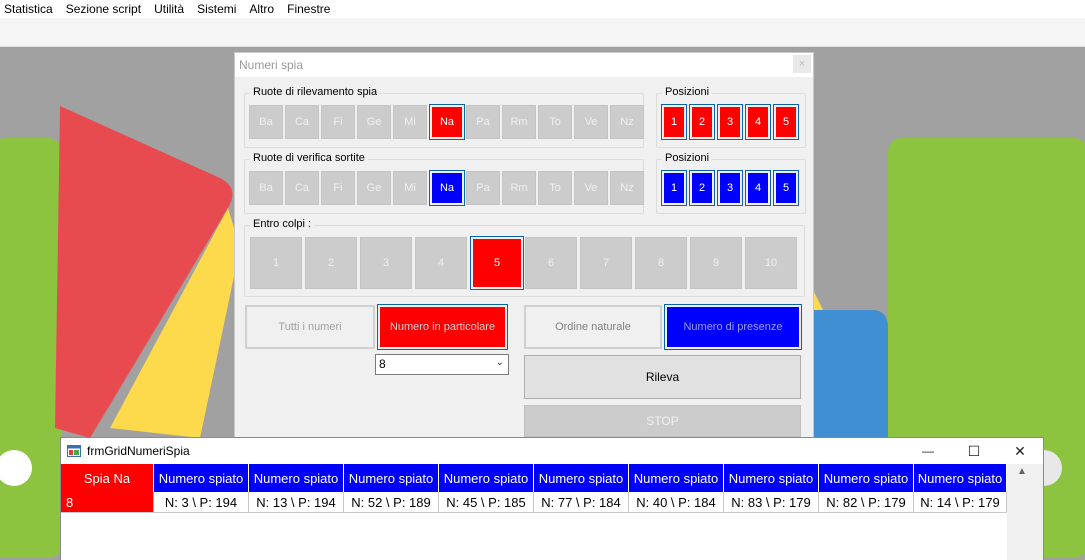 The width and height of the screenshot is (1085, 560). What do you see at coordinates (310, 327) in the screenshot?
I see `tutti-numeri-button: Tutti i numeri` at bounding box center [310, 327].